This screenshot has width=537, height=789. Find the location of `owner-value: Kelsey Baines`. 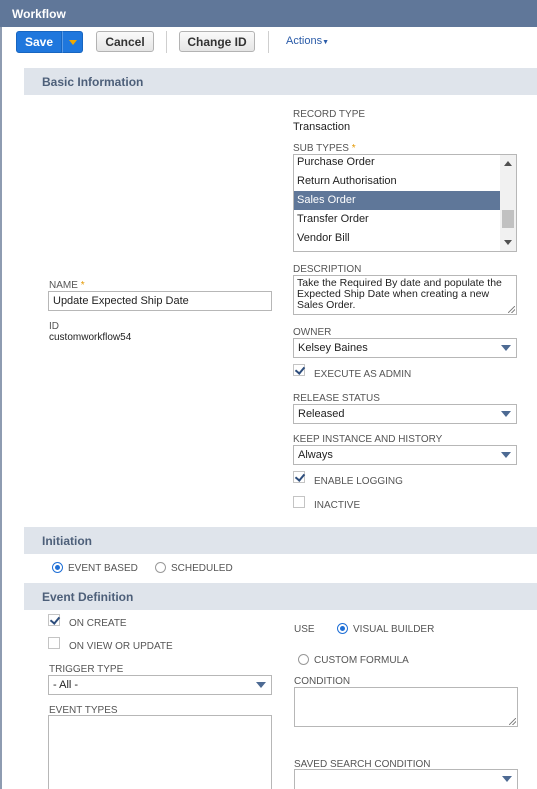

owner-value: Kelsey Baines is located at coordinates (333, 348).